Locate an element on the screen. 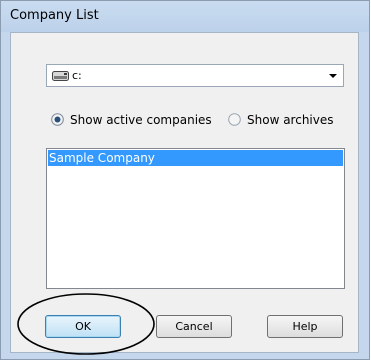 The image size is (371, 364). radio-selected-icon is located at coordinates (57, 119).